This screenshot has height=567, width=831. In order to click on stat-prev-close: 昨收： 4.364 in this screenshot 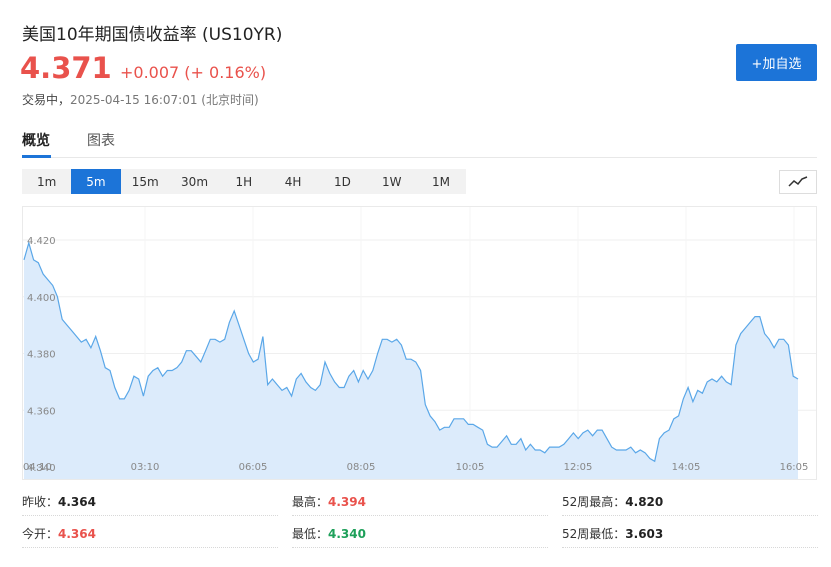, I will do `click(150, 502)`.